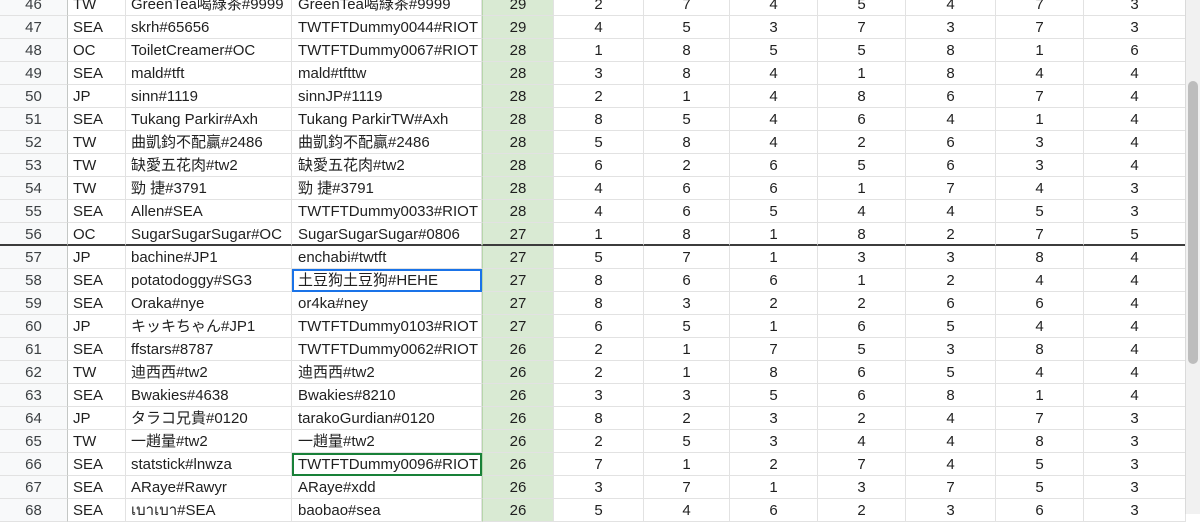  Describe the element at coordinates (387, 487) in the screenshot. I see `alt-id-cell: ARaye#xdd` at that location.